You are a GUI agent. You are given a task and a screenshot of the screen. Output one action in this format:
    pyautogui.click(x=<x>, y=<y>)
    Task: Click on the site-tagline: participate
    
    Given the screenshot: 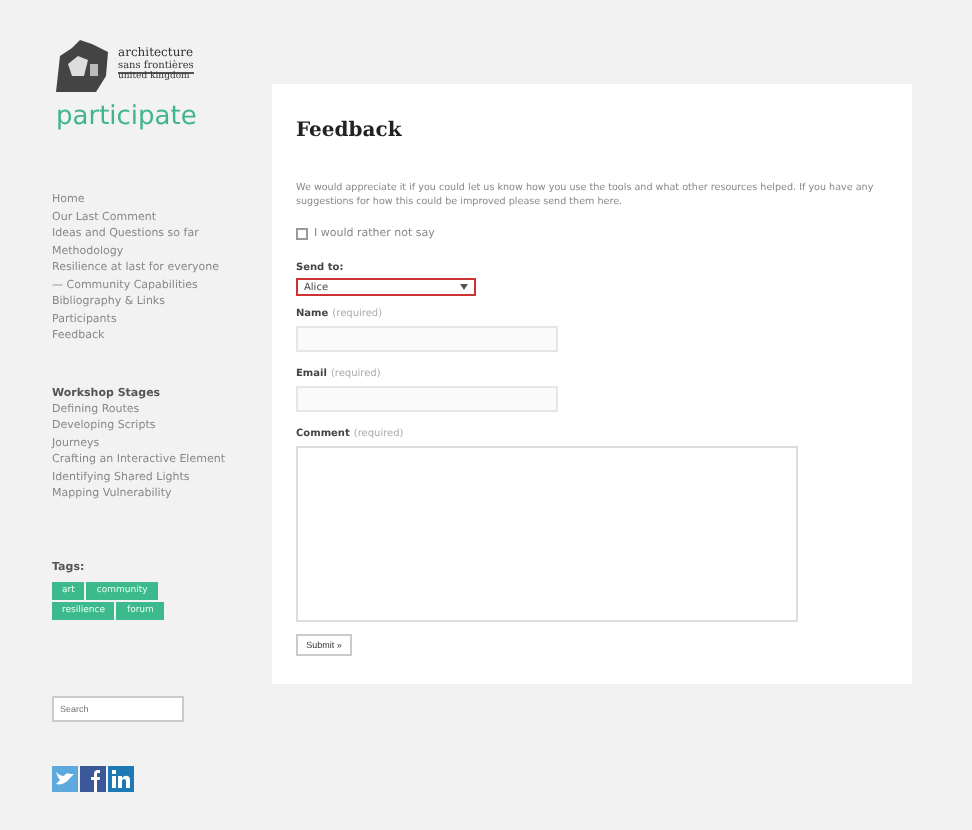 What is the action you would take?
    pyautogui.click(x=127, y=117)
    